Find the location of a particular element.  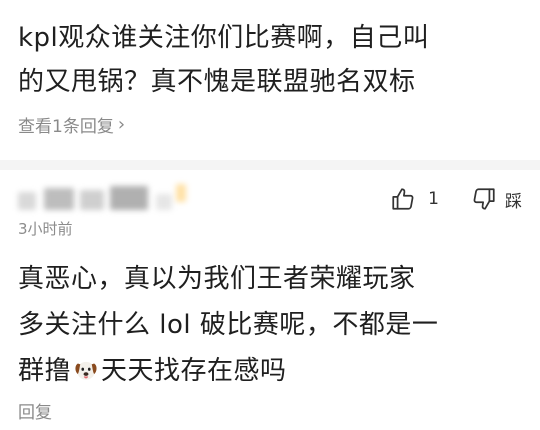

like-count: 1 is located at coordinates (433, 199).